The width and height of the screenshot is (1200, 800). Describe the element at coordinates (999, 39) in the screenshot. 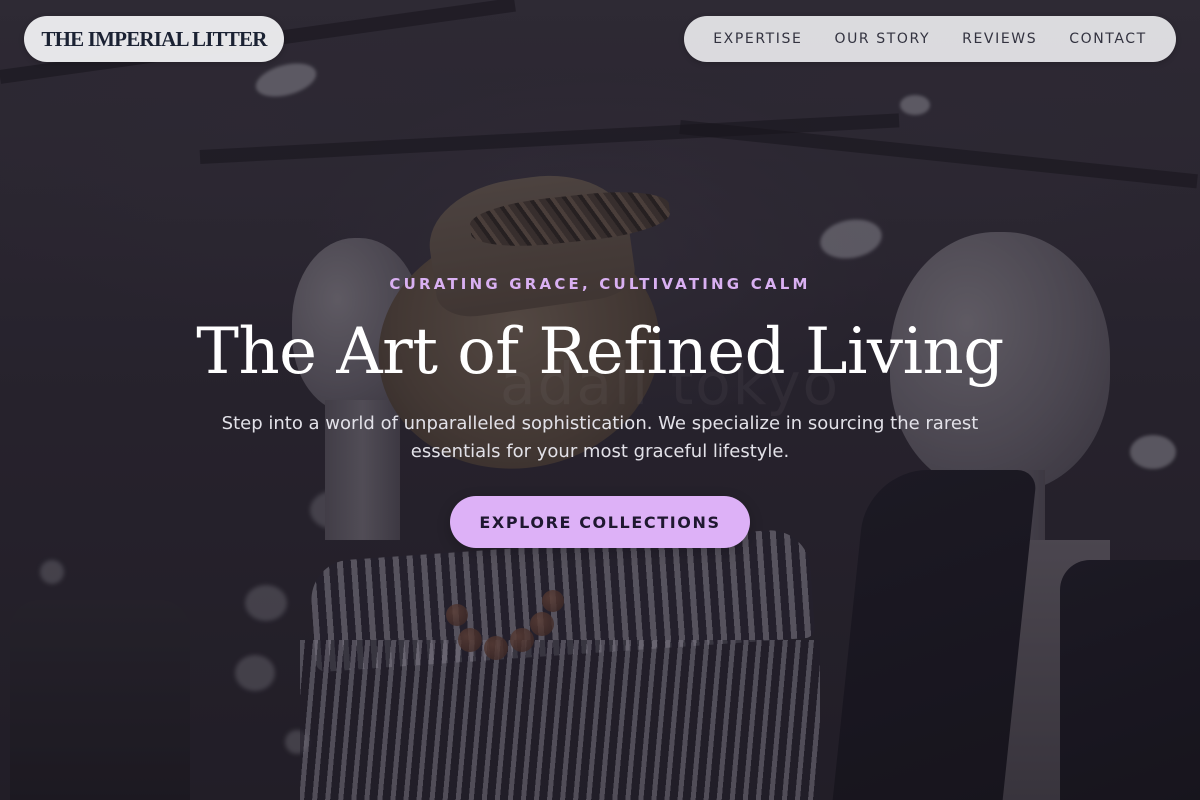

I see `nav-link-reviews: REVIEWS` at that location.